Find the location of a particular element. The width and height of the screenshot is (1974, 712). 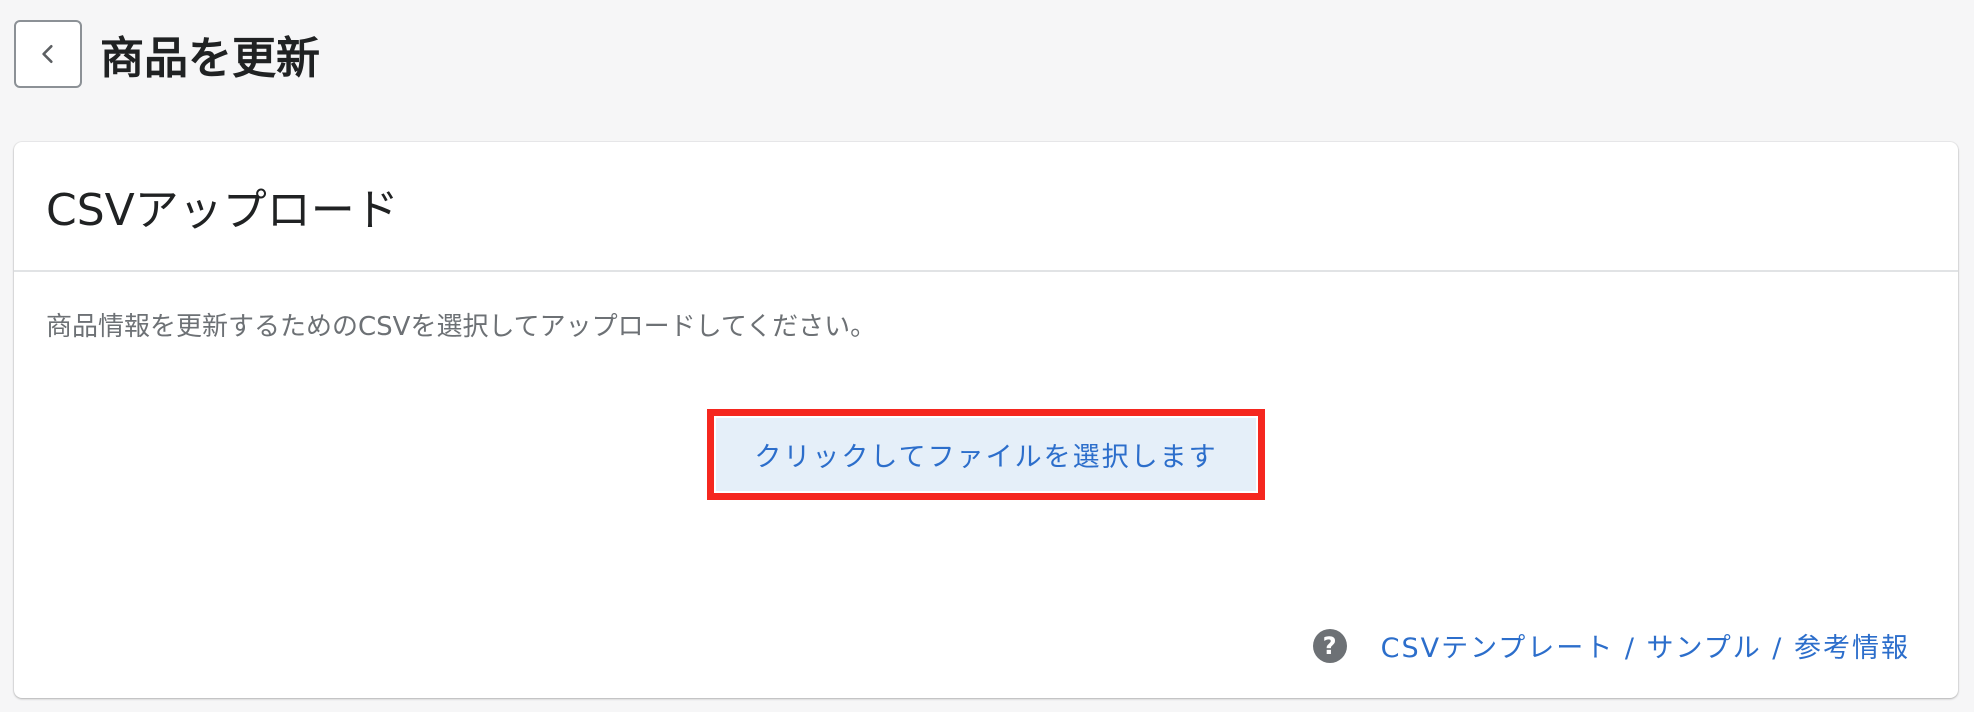

page-header: 商品を更新 is located at coordinates (167, 54).